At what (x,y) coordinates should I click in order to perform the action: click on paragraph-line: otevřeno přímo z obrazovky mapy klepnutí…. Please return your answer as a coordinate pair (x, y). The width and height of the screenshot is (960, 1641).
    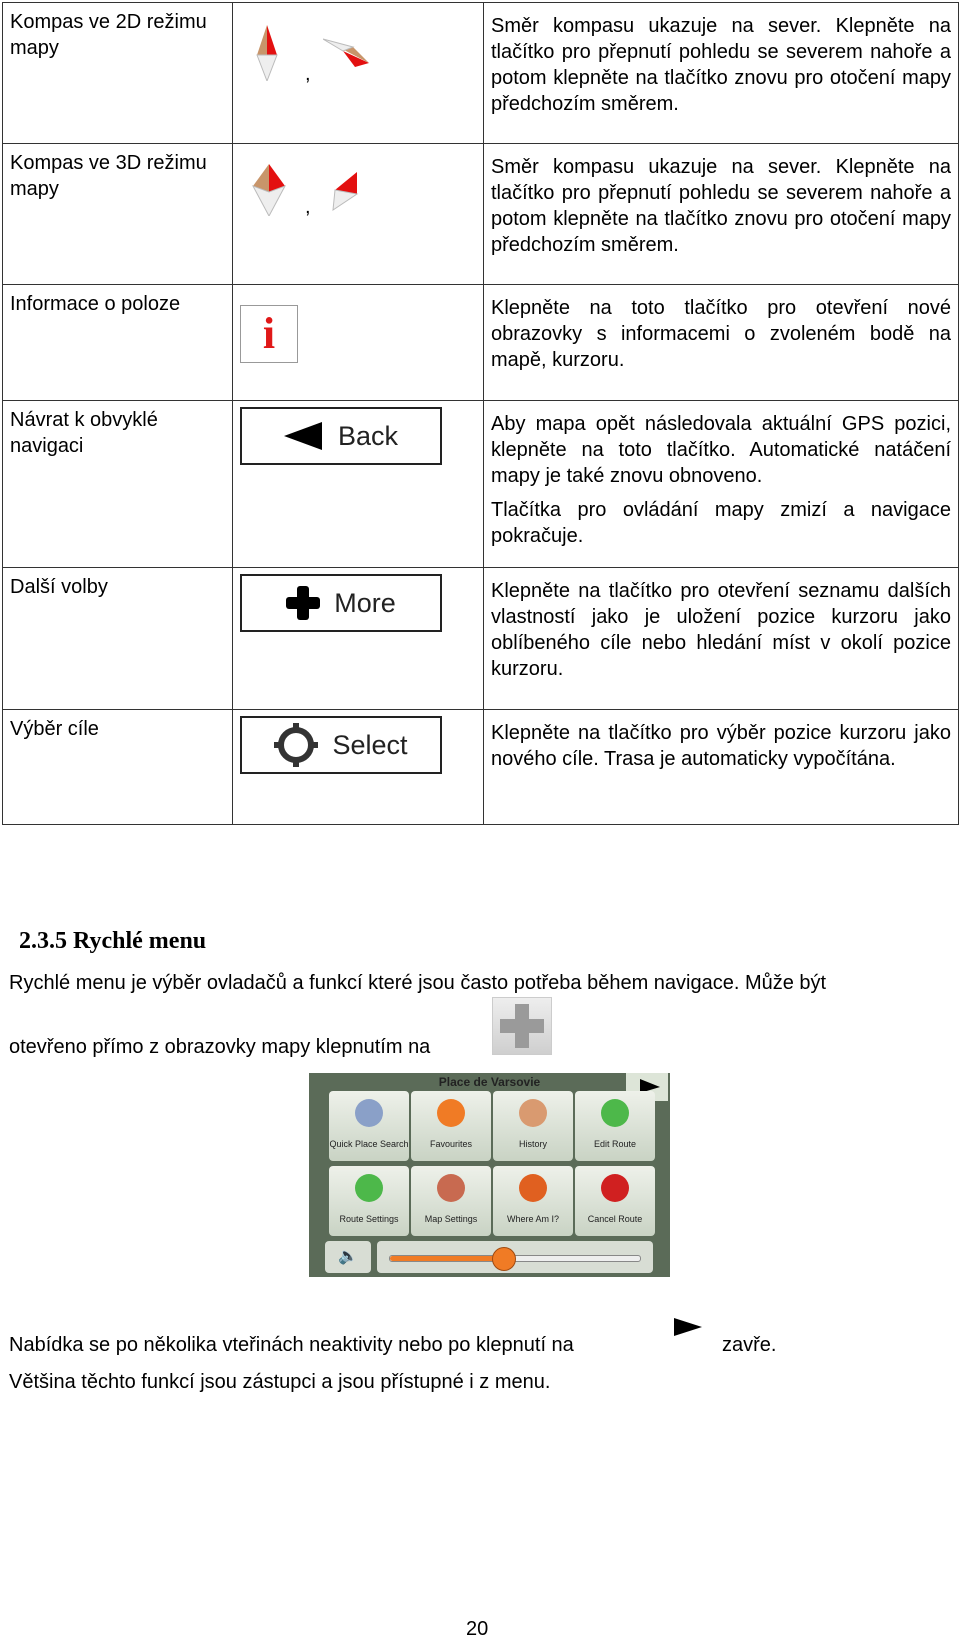
    Looking at the image, I should click on (256, 1047).